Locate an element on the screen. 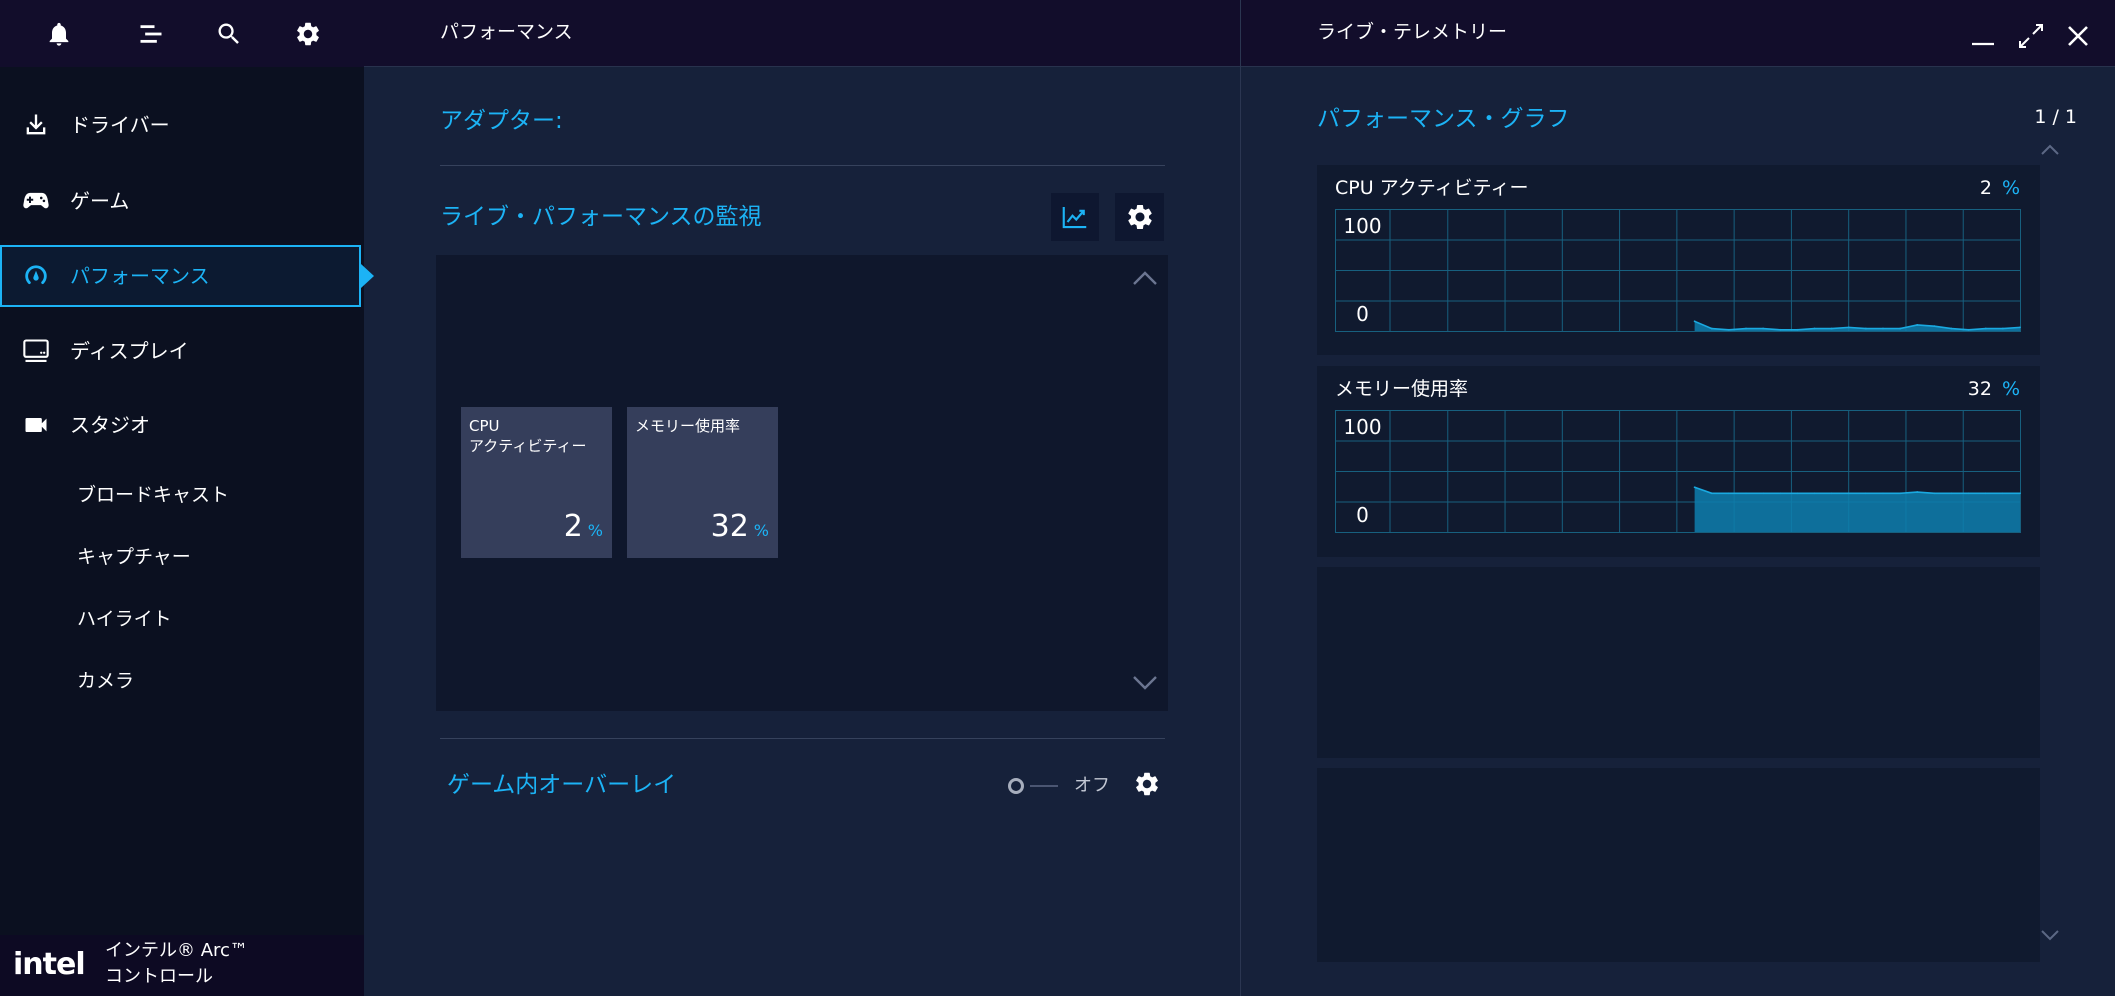 The image size is (2115, 996). overlay-toggle is located at coordinates (1034, 786).